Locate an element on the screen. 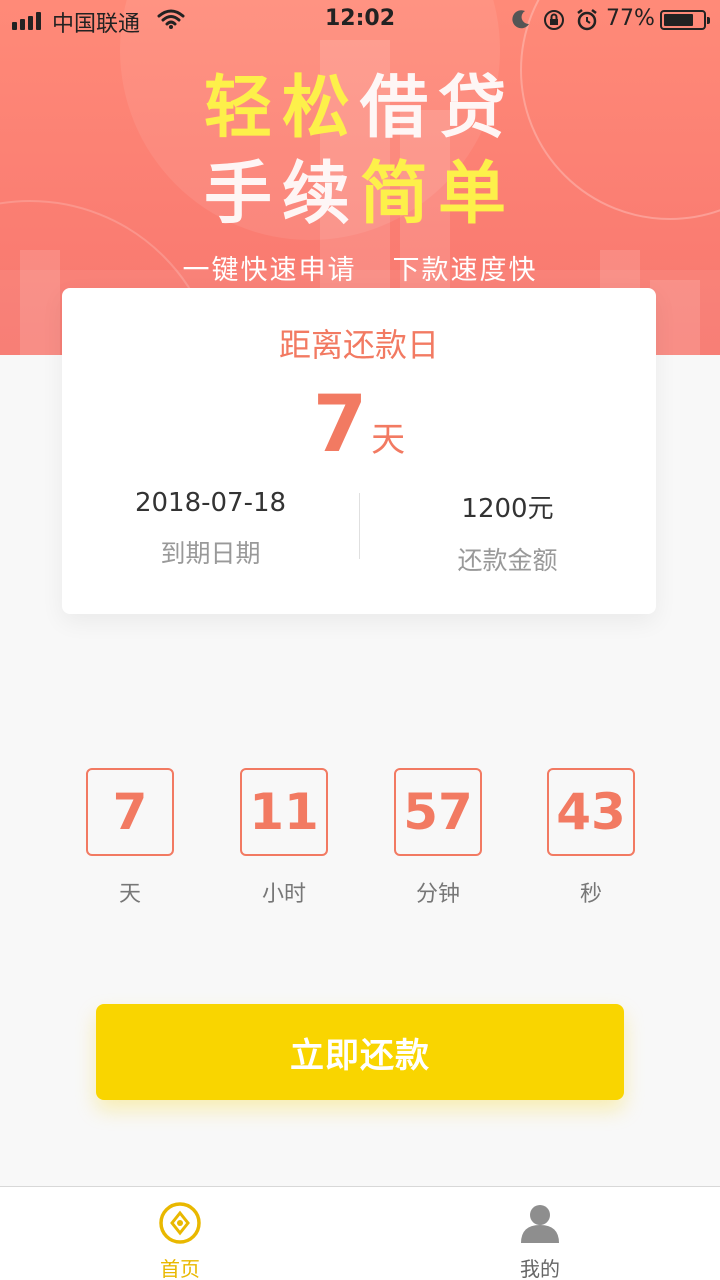  battery-icon is located at coordinates (685, 20).